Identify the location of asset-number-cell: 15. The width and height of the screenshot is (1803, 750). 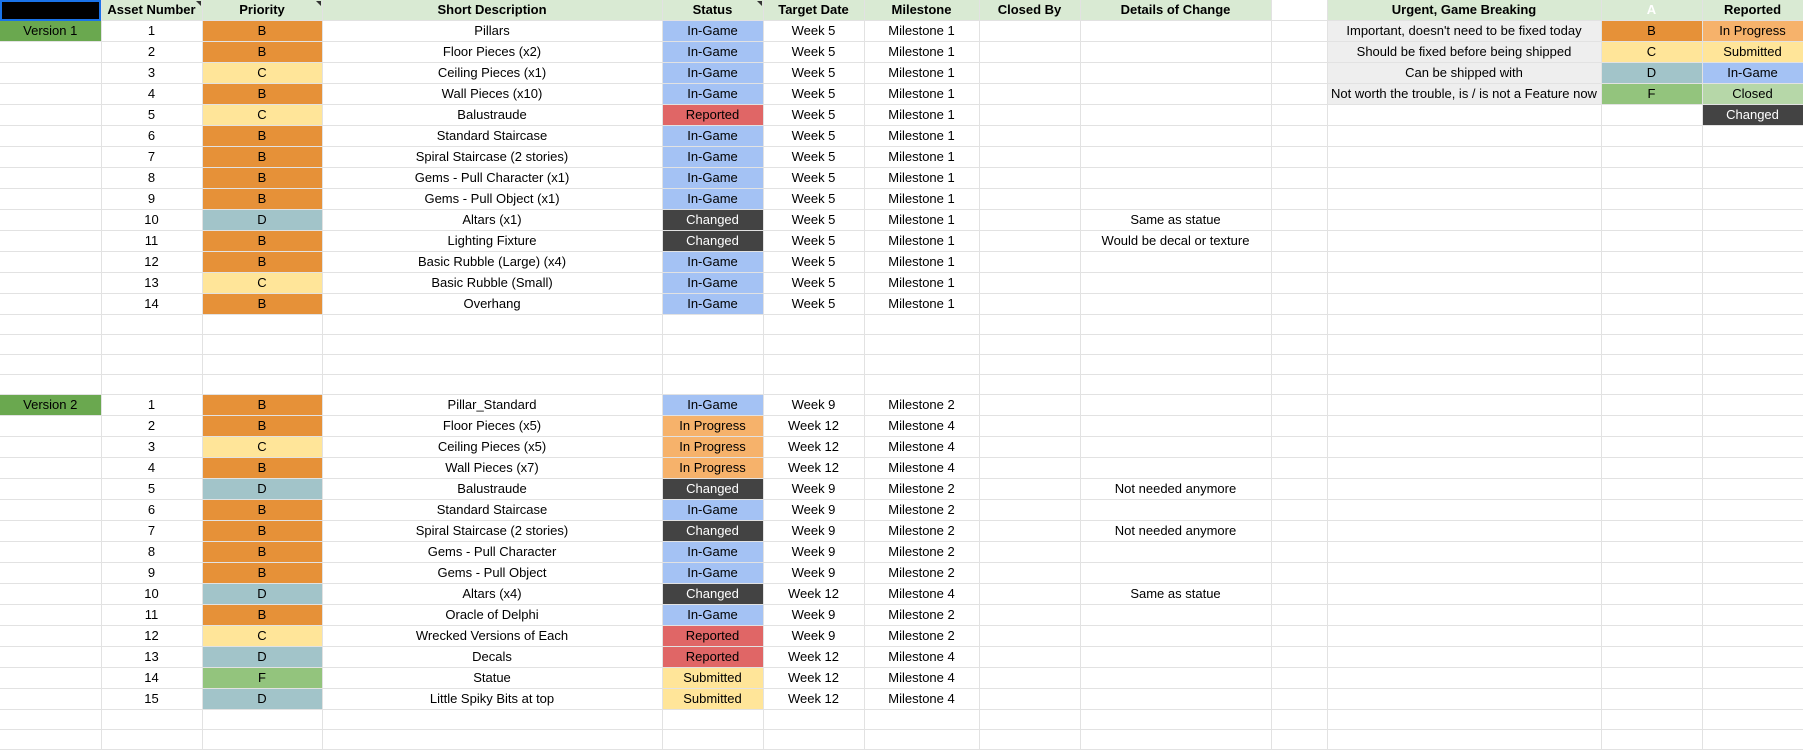
(152, 699).